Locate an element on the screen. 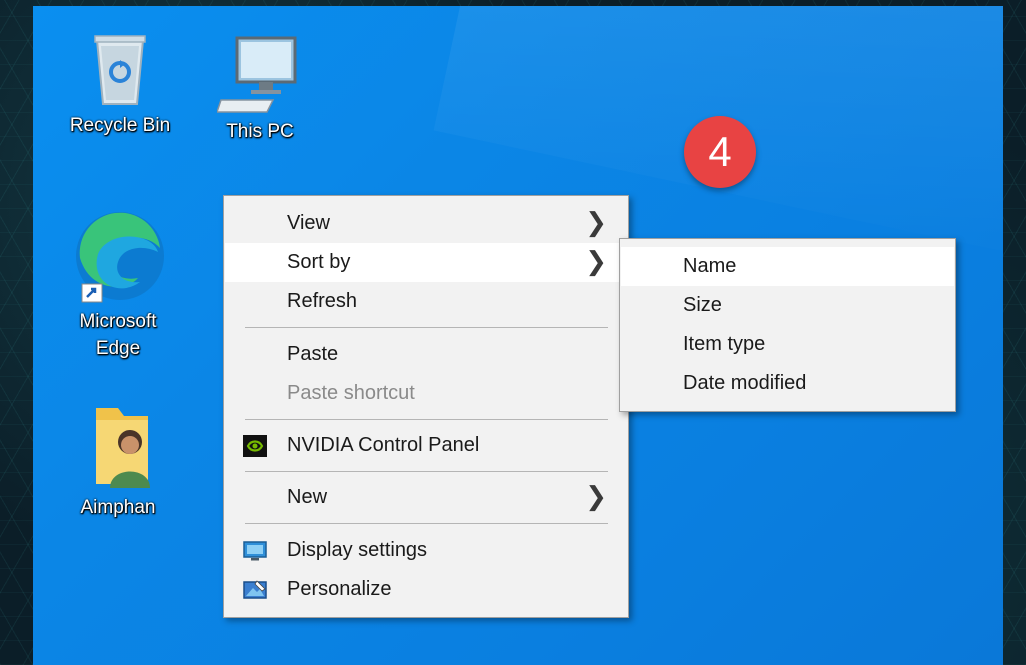 Image resolution: width=1026 pixels, height=665 pixels. desktop-icon-recycle-bin: Recycle Bin is located at coordinates (120, 85).